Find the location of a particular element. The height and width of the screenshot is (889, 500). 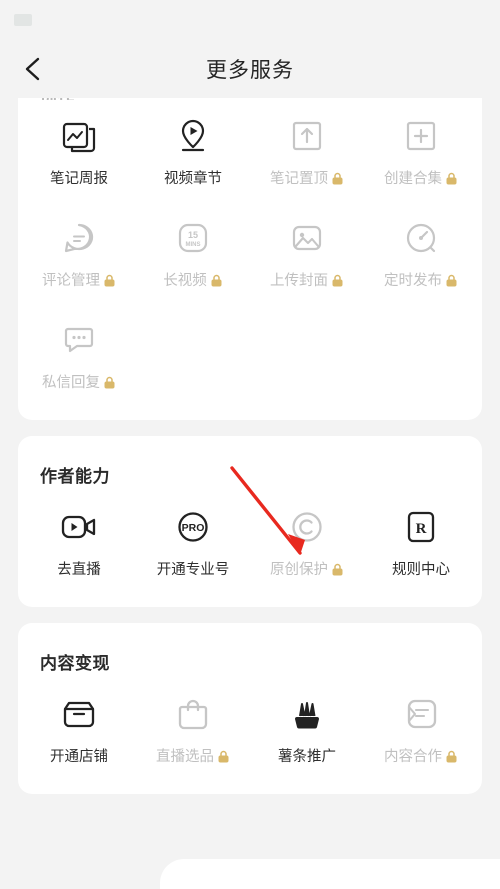

service-label: 视频章节 is located at coordinates (193, 177).